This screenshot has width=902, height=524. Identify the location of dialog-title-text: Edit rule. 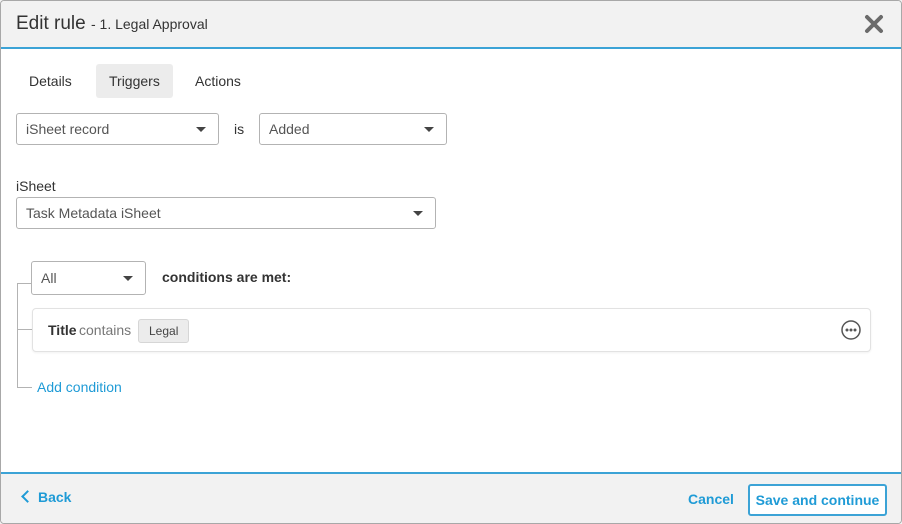
(51, 23).